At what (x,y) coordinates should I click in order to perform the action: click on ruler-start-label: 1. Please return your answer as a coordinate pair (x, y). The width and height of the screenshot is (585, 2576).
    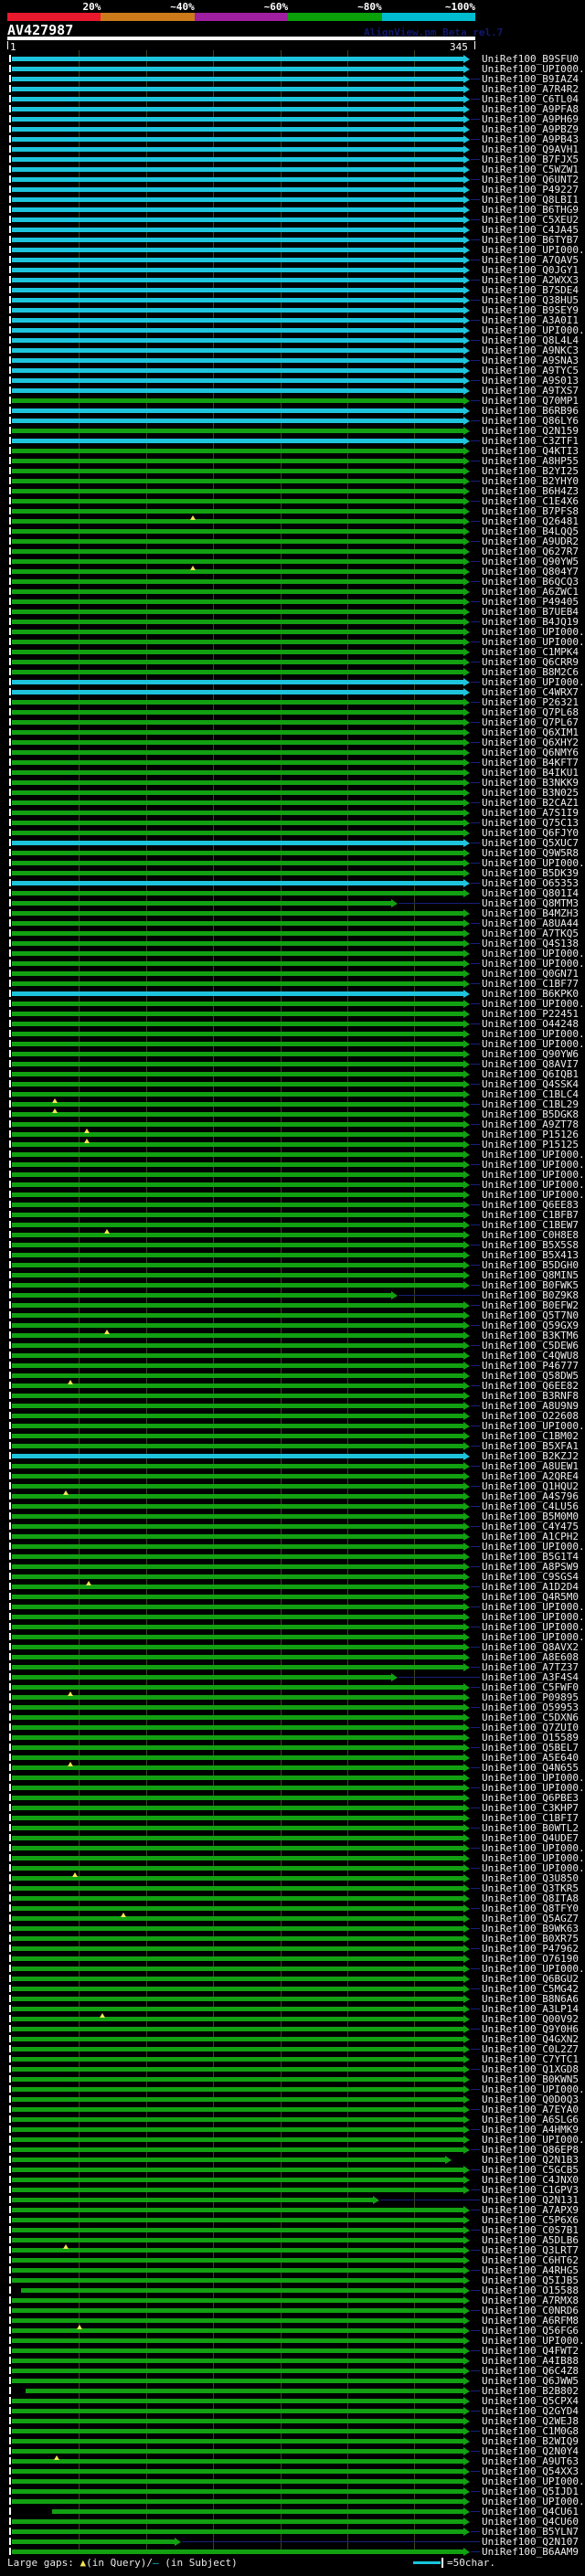
    Looking at the image, I should click on (13, 47).